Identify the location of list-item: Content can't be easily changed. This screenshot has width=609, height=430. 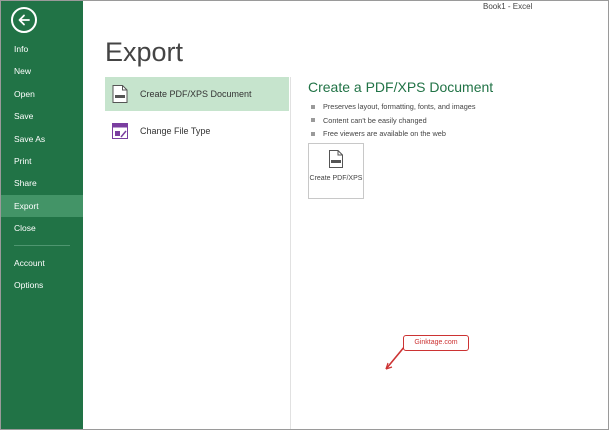
(393, 121).